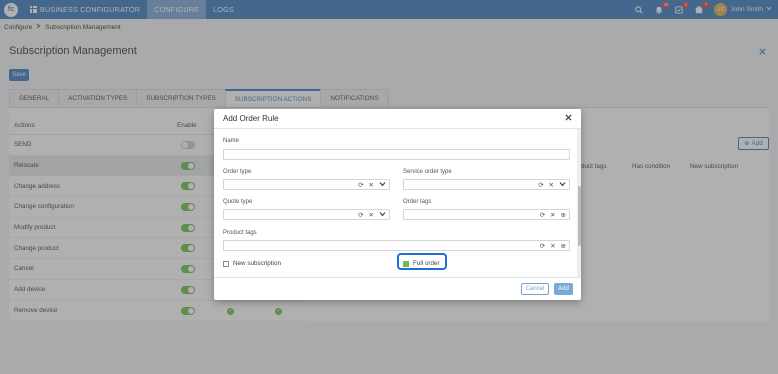 Image resolution: width=778 pixels, height=374 pixels. Describe the element at coordinates (257, 263) in the screenshot. I see `new-subscription-label: New subscription` at that location.